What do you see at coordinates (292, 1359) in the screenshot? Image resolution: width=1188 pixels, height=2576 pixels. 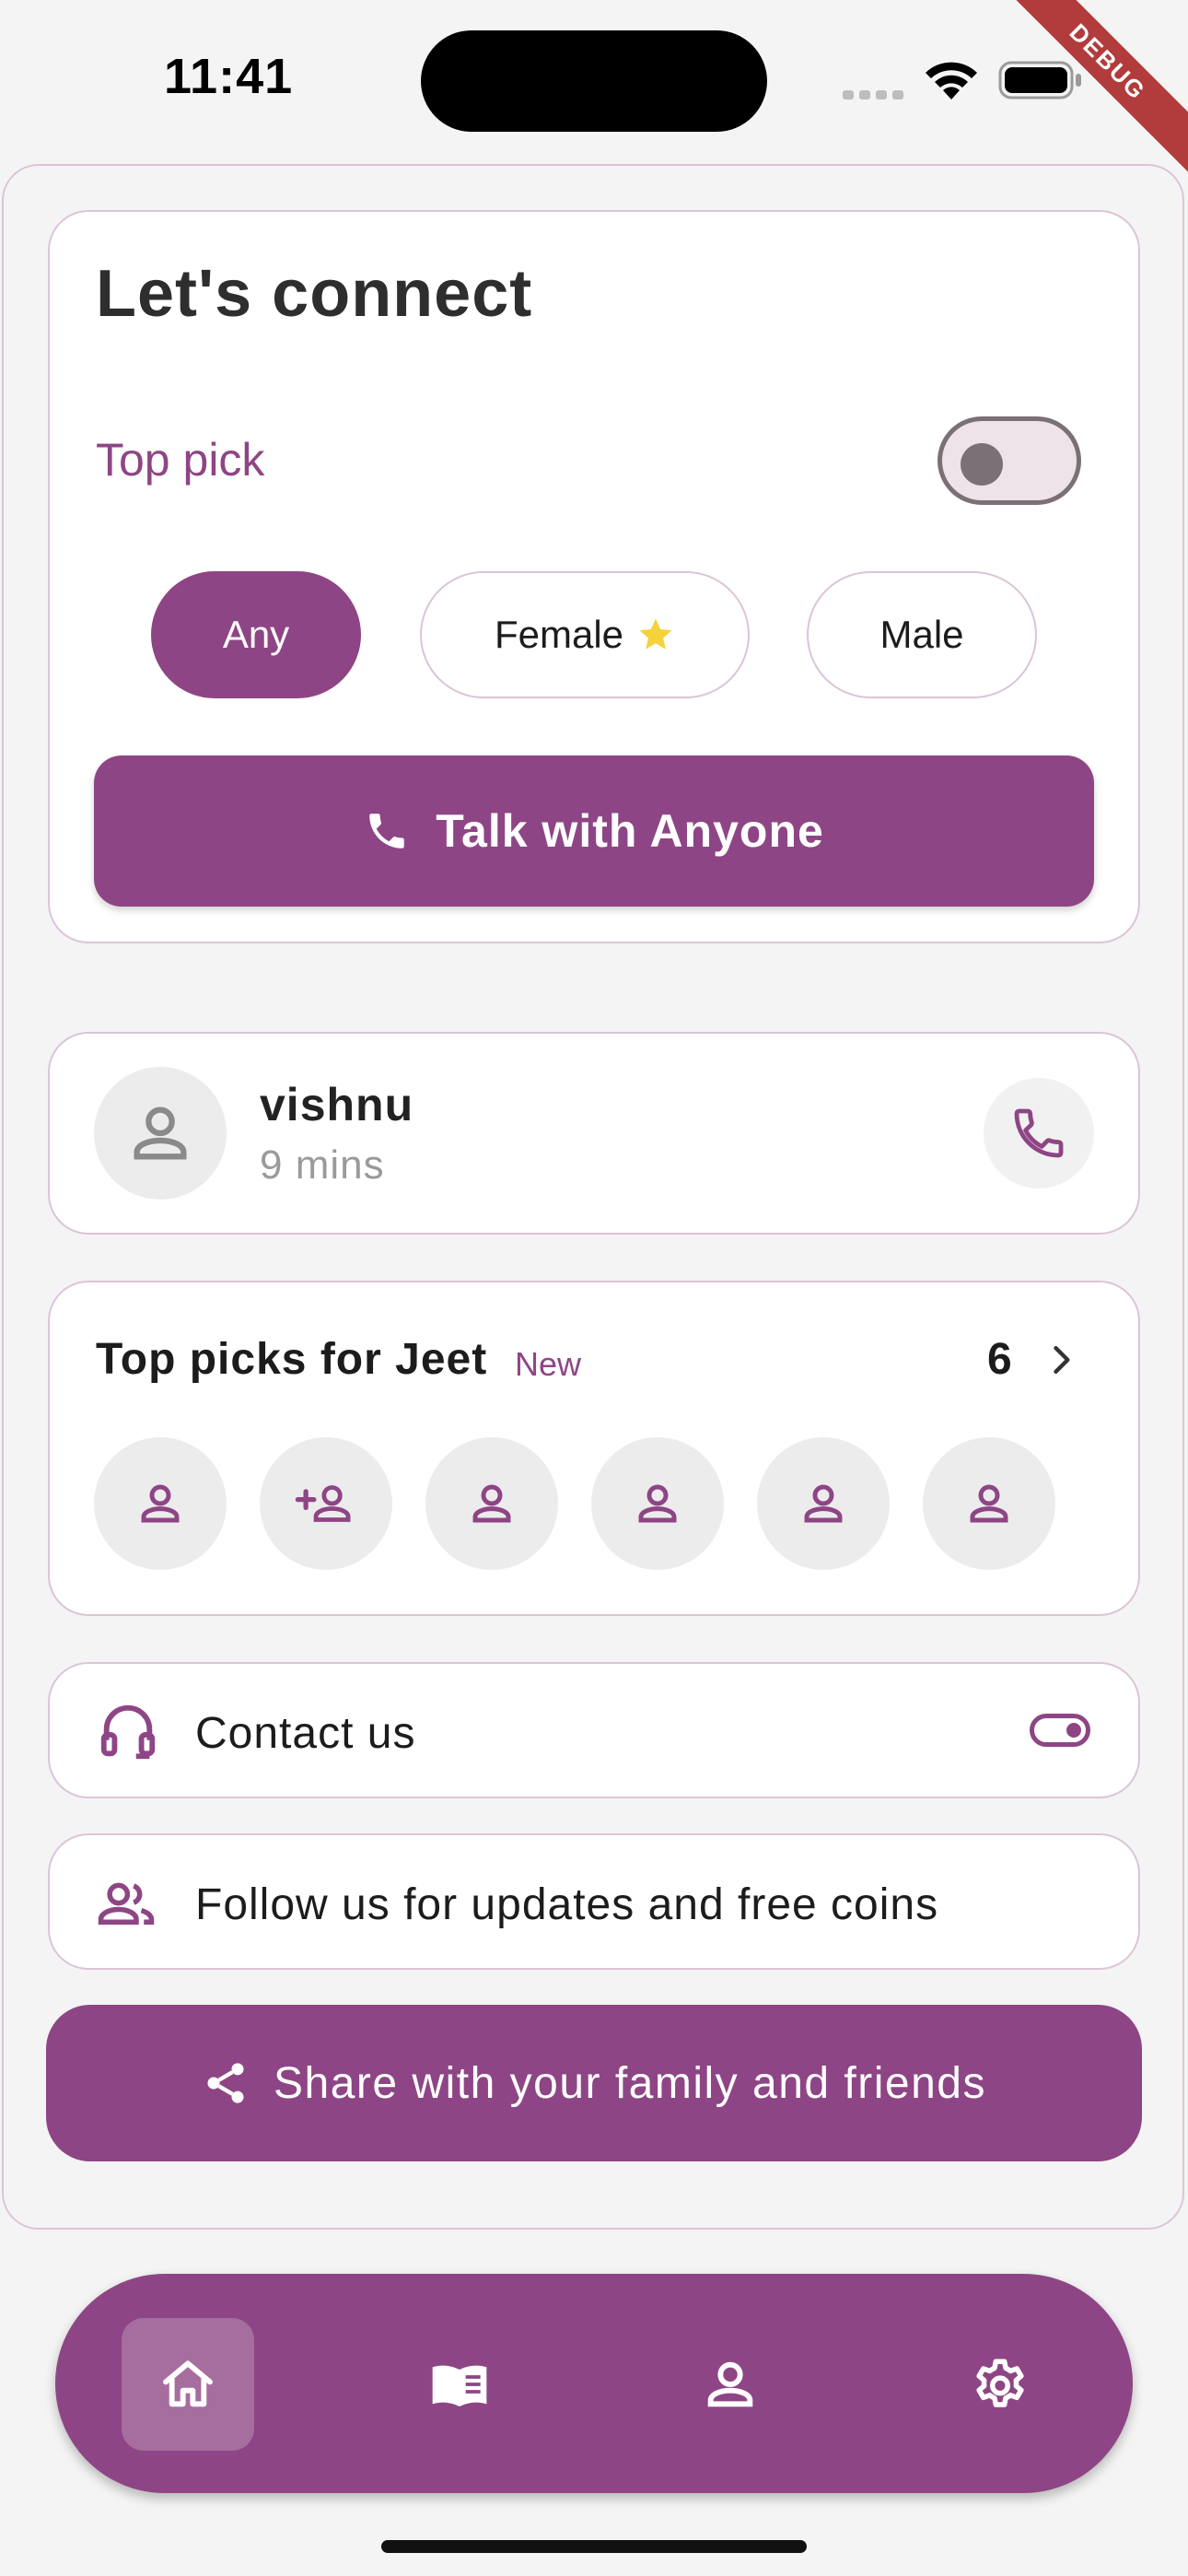 I see `top-picks-title: Top picks for Jeet` at bounding box center [292, 1359].